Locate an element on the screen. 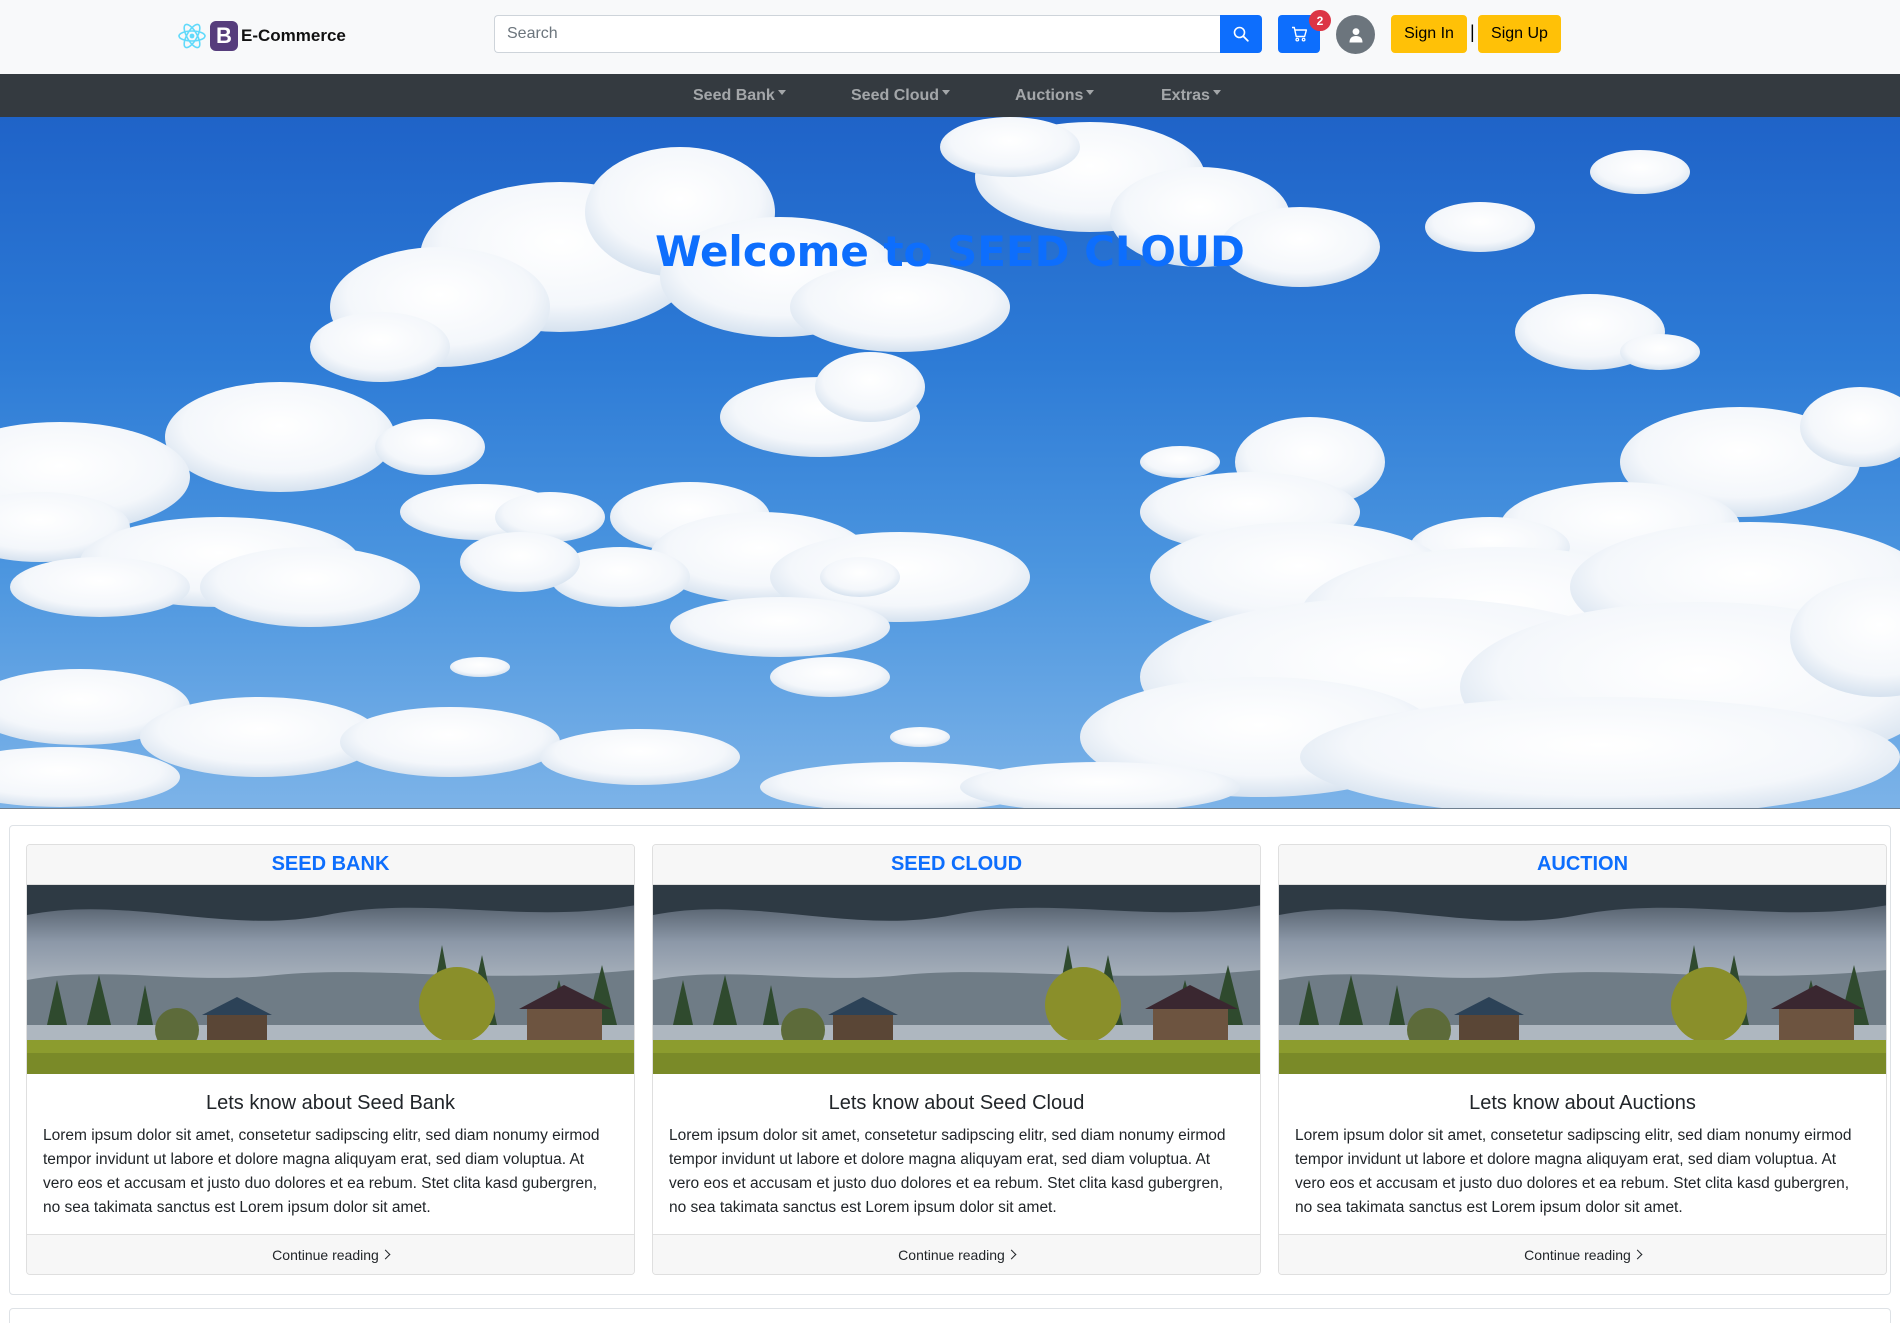  card-title: Lets know about Seed Bank is located at coordinates (330, 1103).